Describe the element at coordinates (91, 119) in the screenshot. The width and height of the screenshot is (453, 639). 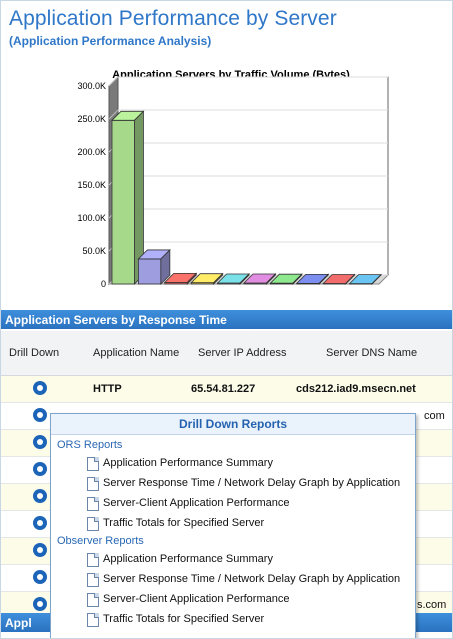
I see `y-tick-label: 250.0K` at that location.